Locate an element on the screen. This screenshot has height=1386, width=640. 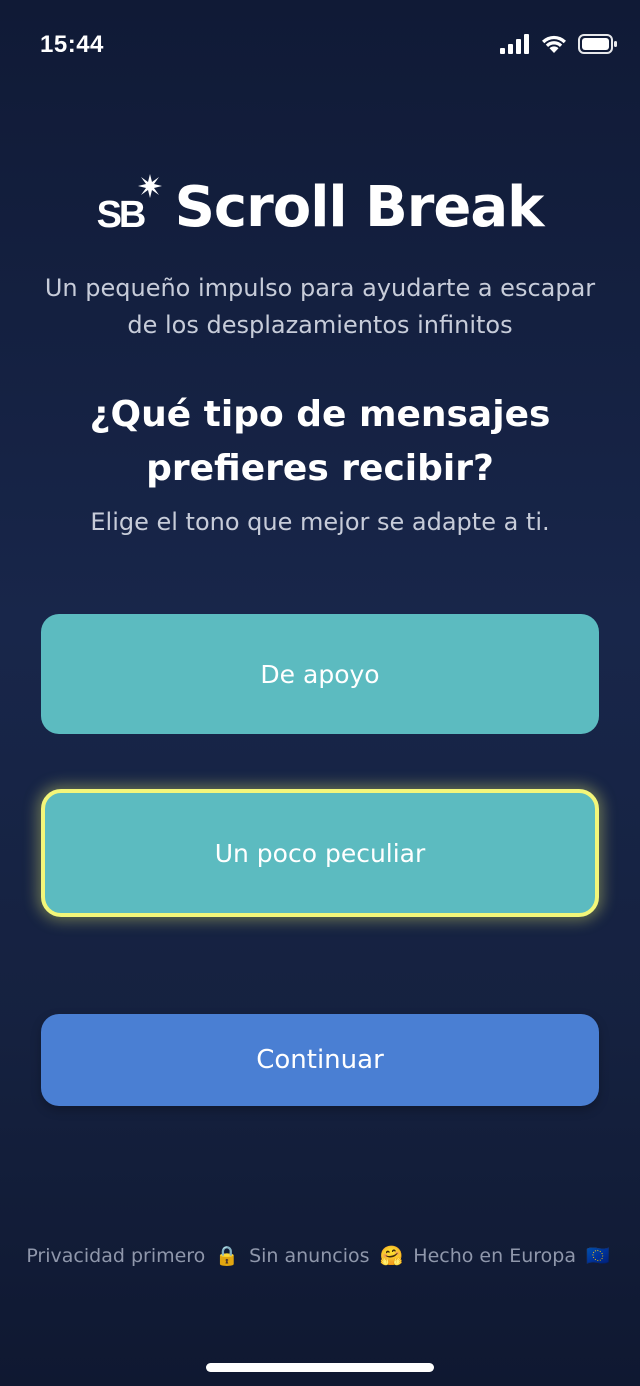
continue-label: Continuar is located at coordinates (320, 1060).